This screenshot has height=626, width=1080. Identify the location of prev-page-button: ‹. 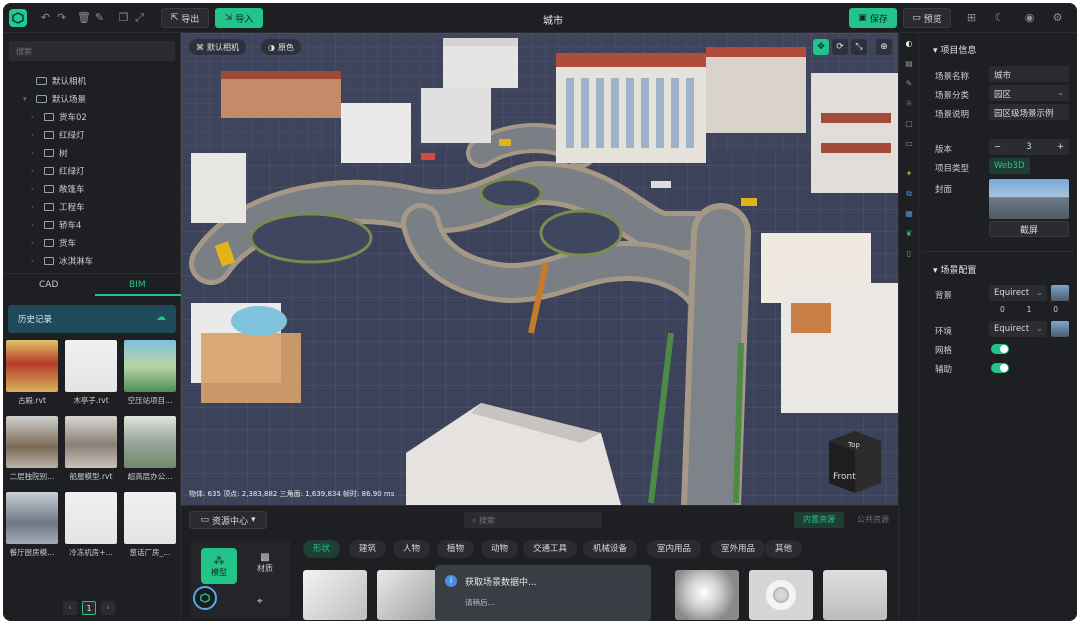
(70, 608).